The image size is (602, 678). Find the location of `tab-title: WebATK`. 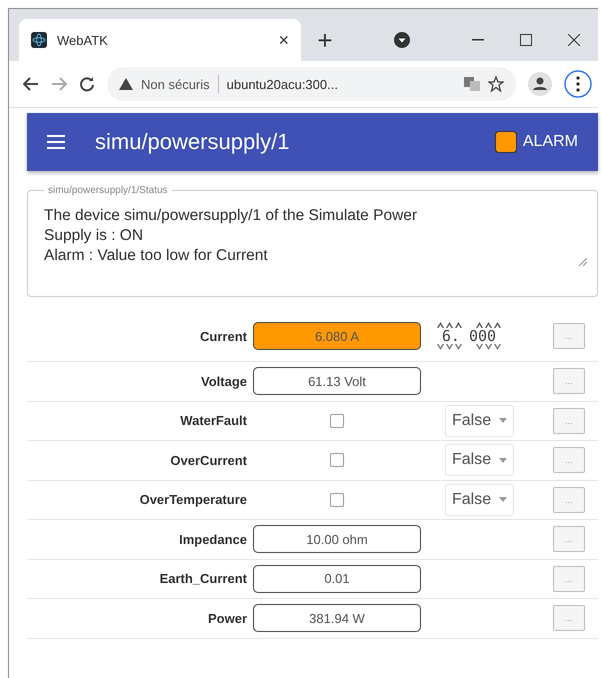

tab-title: WebATK is located at coordinates (83, 40).